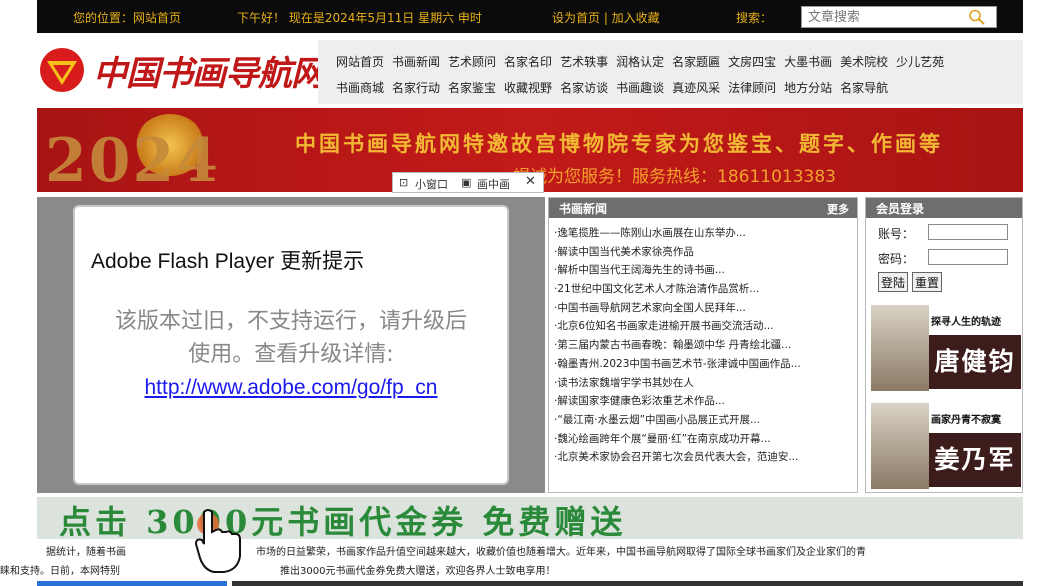 Image resolution: width=1039 pixels, height=586 pixels. What do you see at coordinates (431, 184) in the screenshot?
I see `small-window-button: 小窗口` at bounding box center [431, 184].